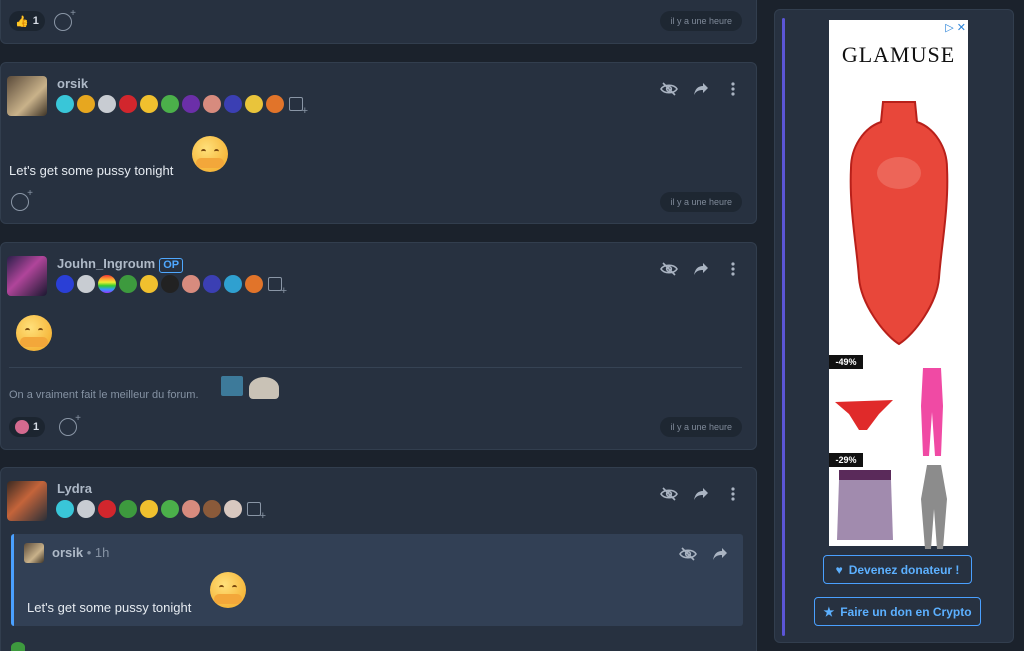  Describe the element at coordinates (846, 460) in the screenshot. I see `discount-badge: -29%` at that location.